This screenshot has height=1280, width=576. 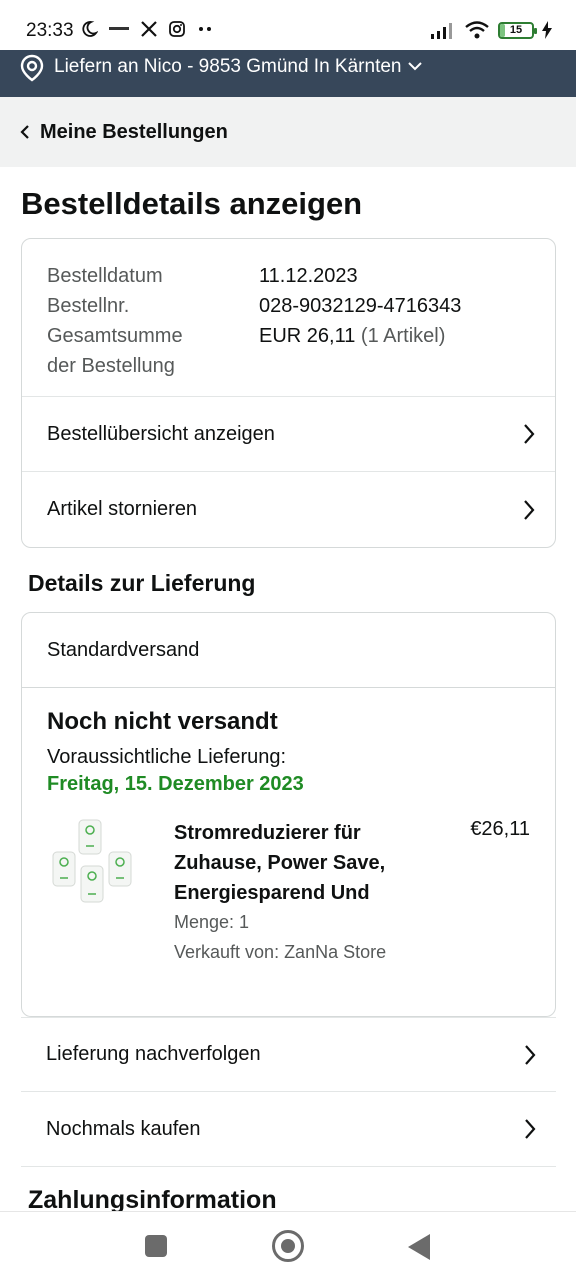 I want to click on system-navigation-bar, so click(x=288, y=1245).